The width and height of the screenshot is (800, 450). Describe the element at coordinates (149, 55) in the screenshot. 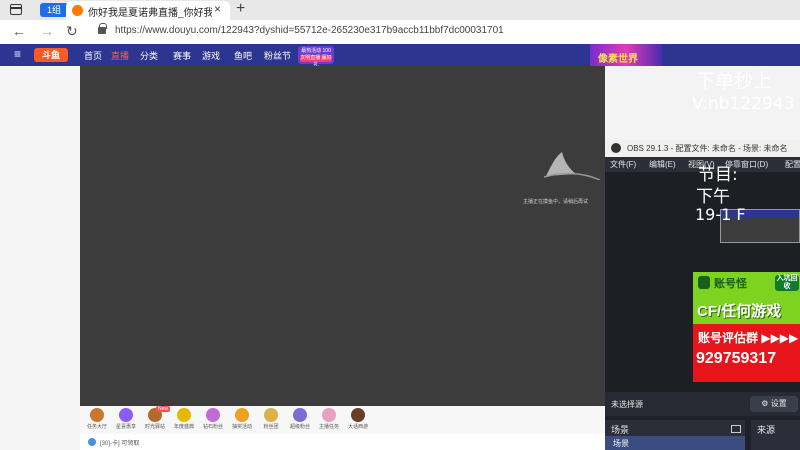

I see `nav-category: 分类` at that location.